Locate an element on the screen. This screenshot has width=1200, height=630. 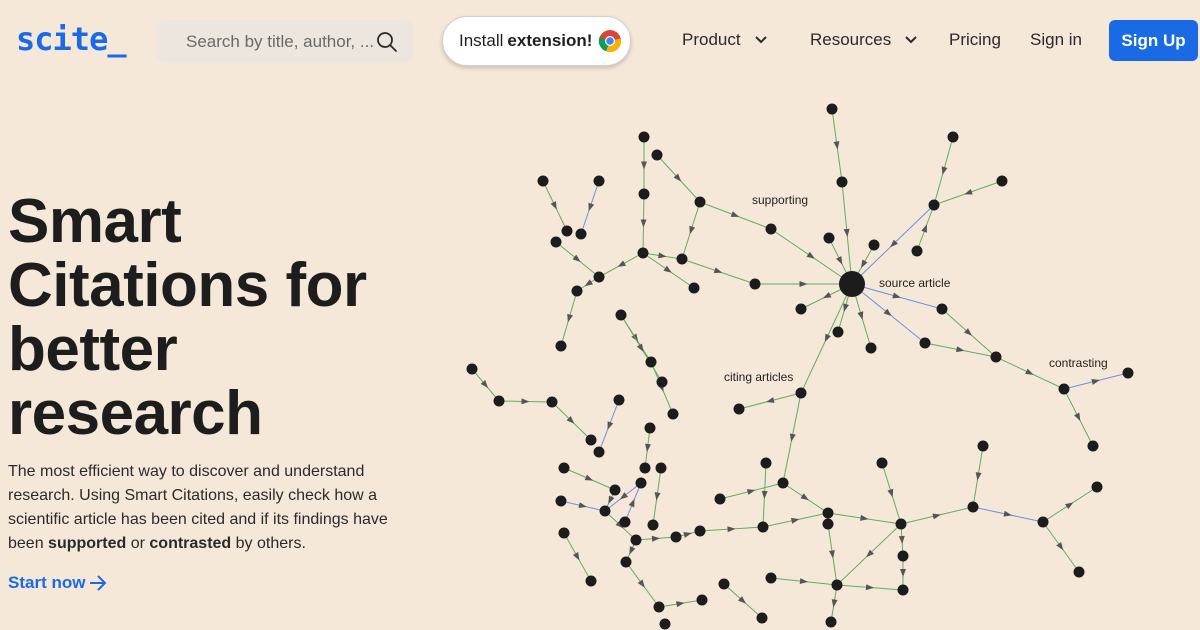
scite-logo: scite_ is located at coordinates (71, 39).